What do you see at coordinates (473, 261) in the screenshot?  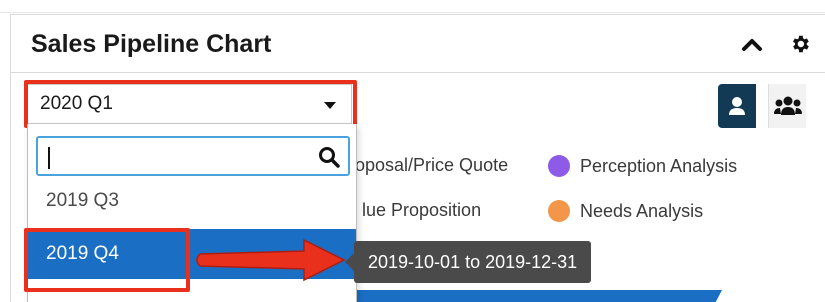 I see `tooltip-text: 2019-10-01 to 2019-12-31` at bounding box center [473, 261].